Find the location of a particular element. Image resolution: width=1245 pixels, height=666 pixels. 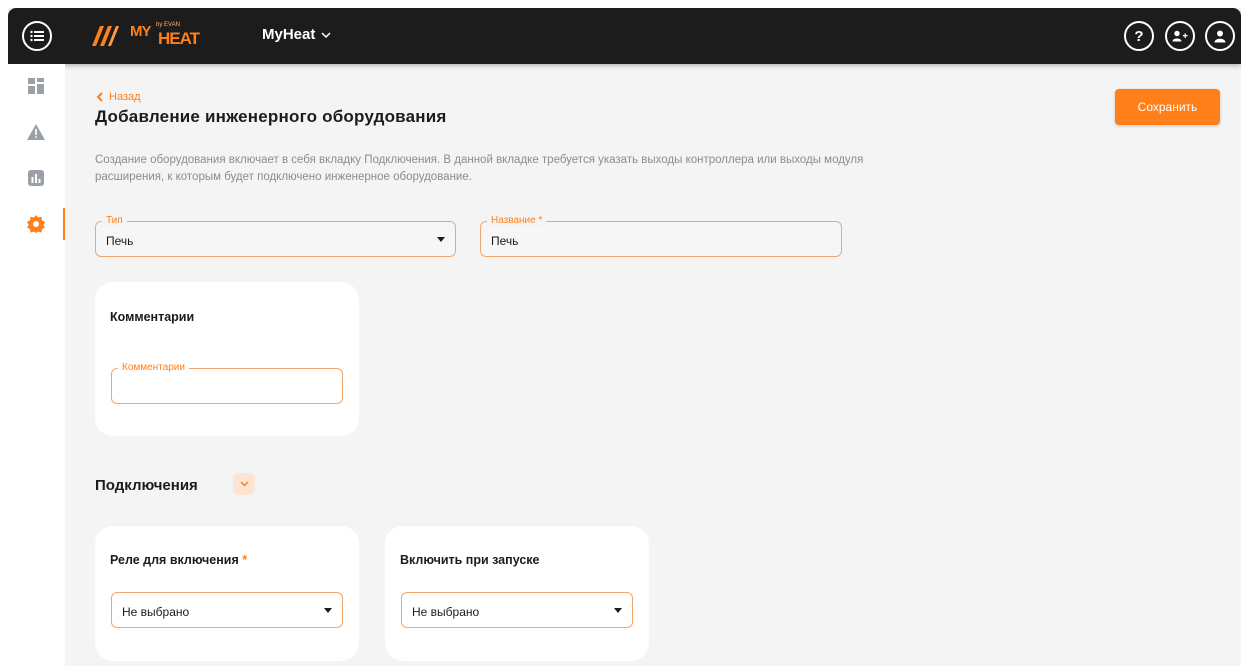

logo: MY by EVAN HEAT is located at coordinates (145, 36).